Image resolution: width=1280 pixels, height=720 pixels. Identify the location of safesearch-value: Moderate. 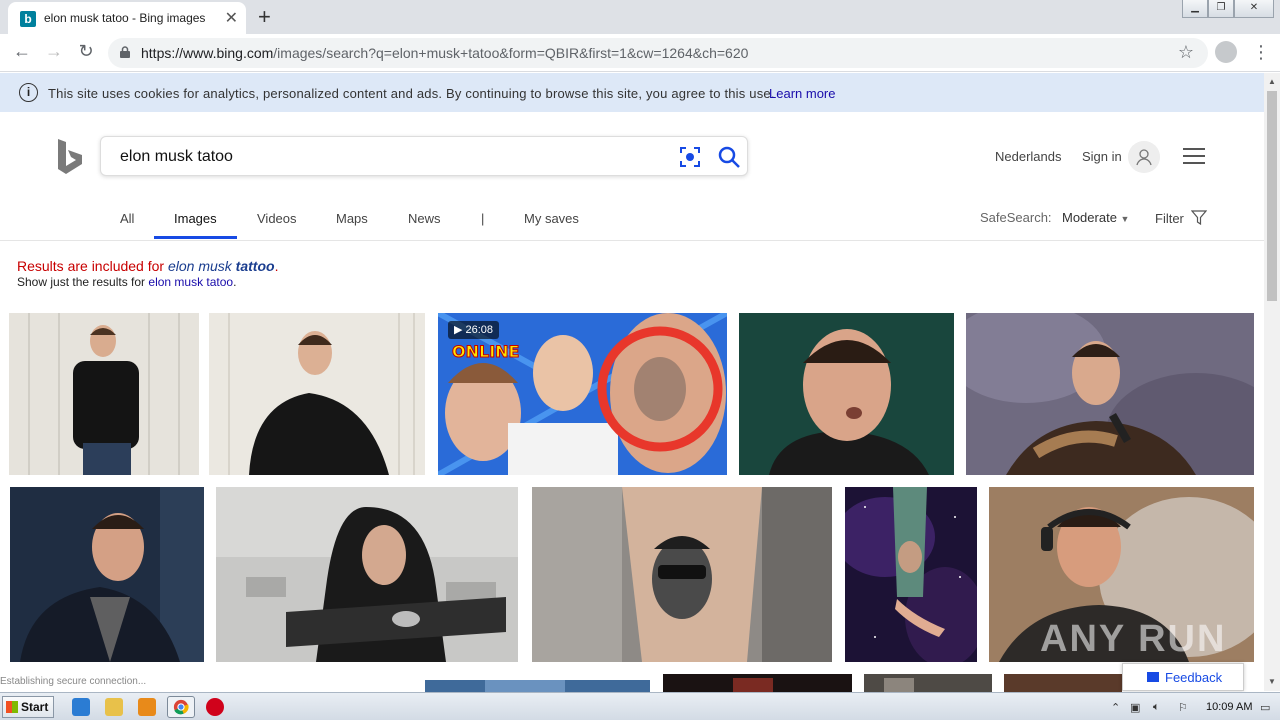
(1089, 217).